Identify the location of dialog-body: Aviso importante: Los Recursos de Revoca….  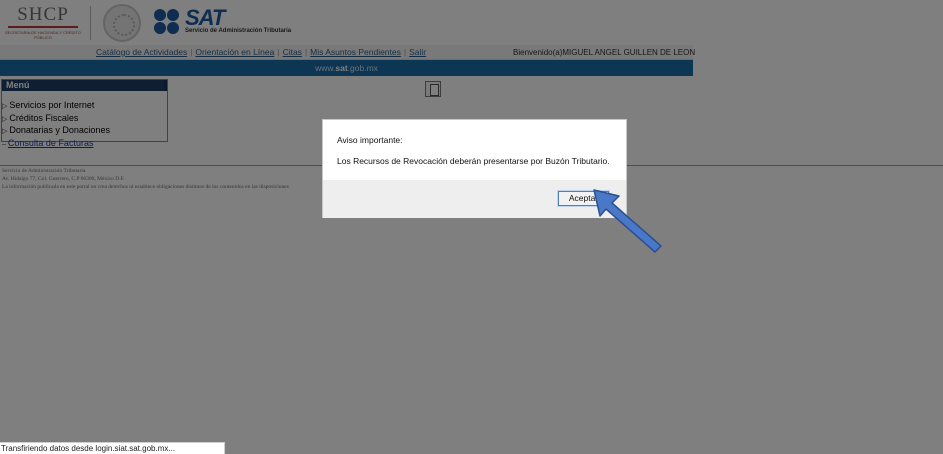
(474, 150).